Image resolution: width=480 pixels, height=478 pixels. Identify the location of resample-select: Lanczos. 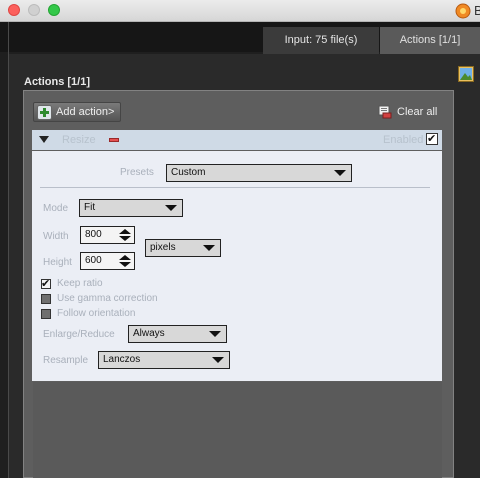
(164, 360).